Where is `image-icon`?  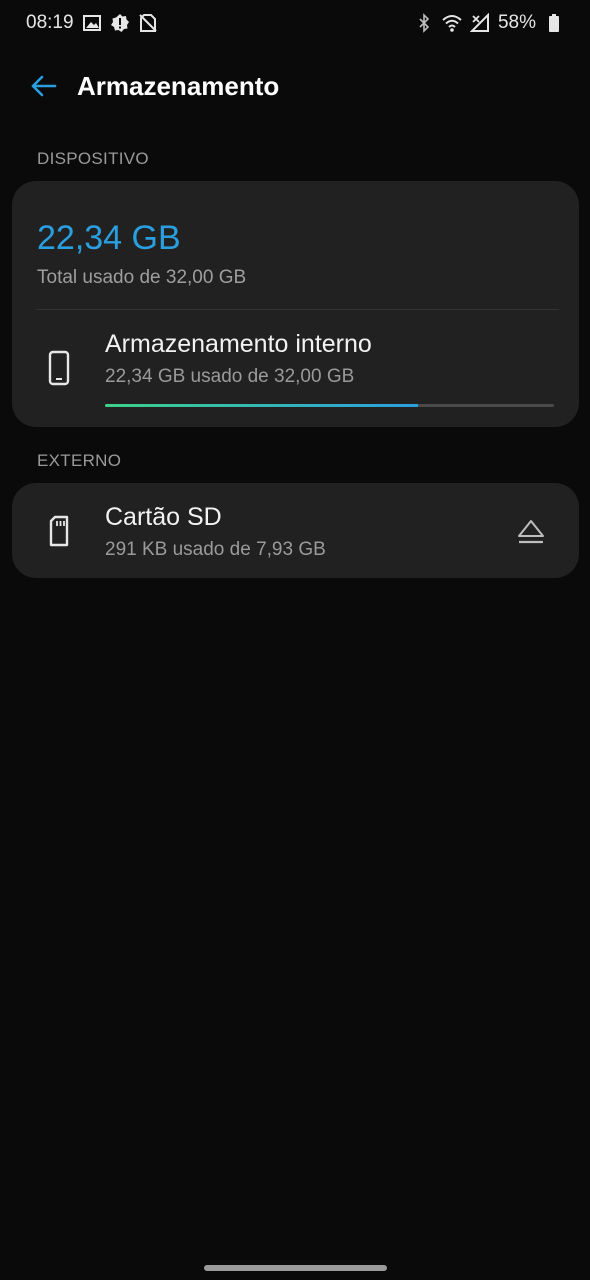
image-icon is located at coordinates (92, 23).